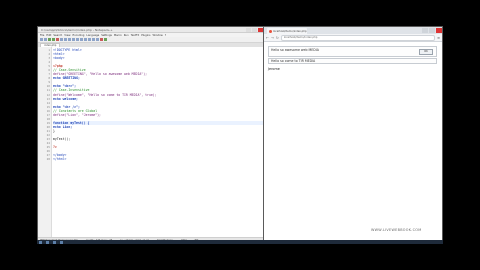 This screenshot has width=480, height=270. What do you see at coordinates (69, 39) in the screenshot?
I see `copy-icon` at bounding box center [69, 39].